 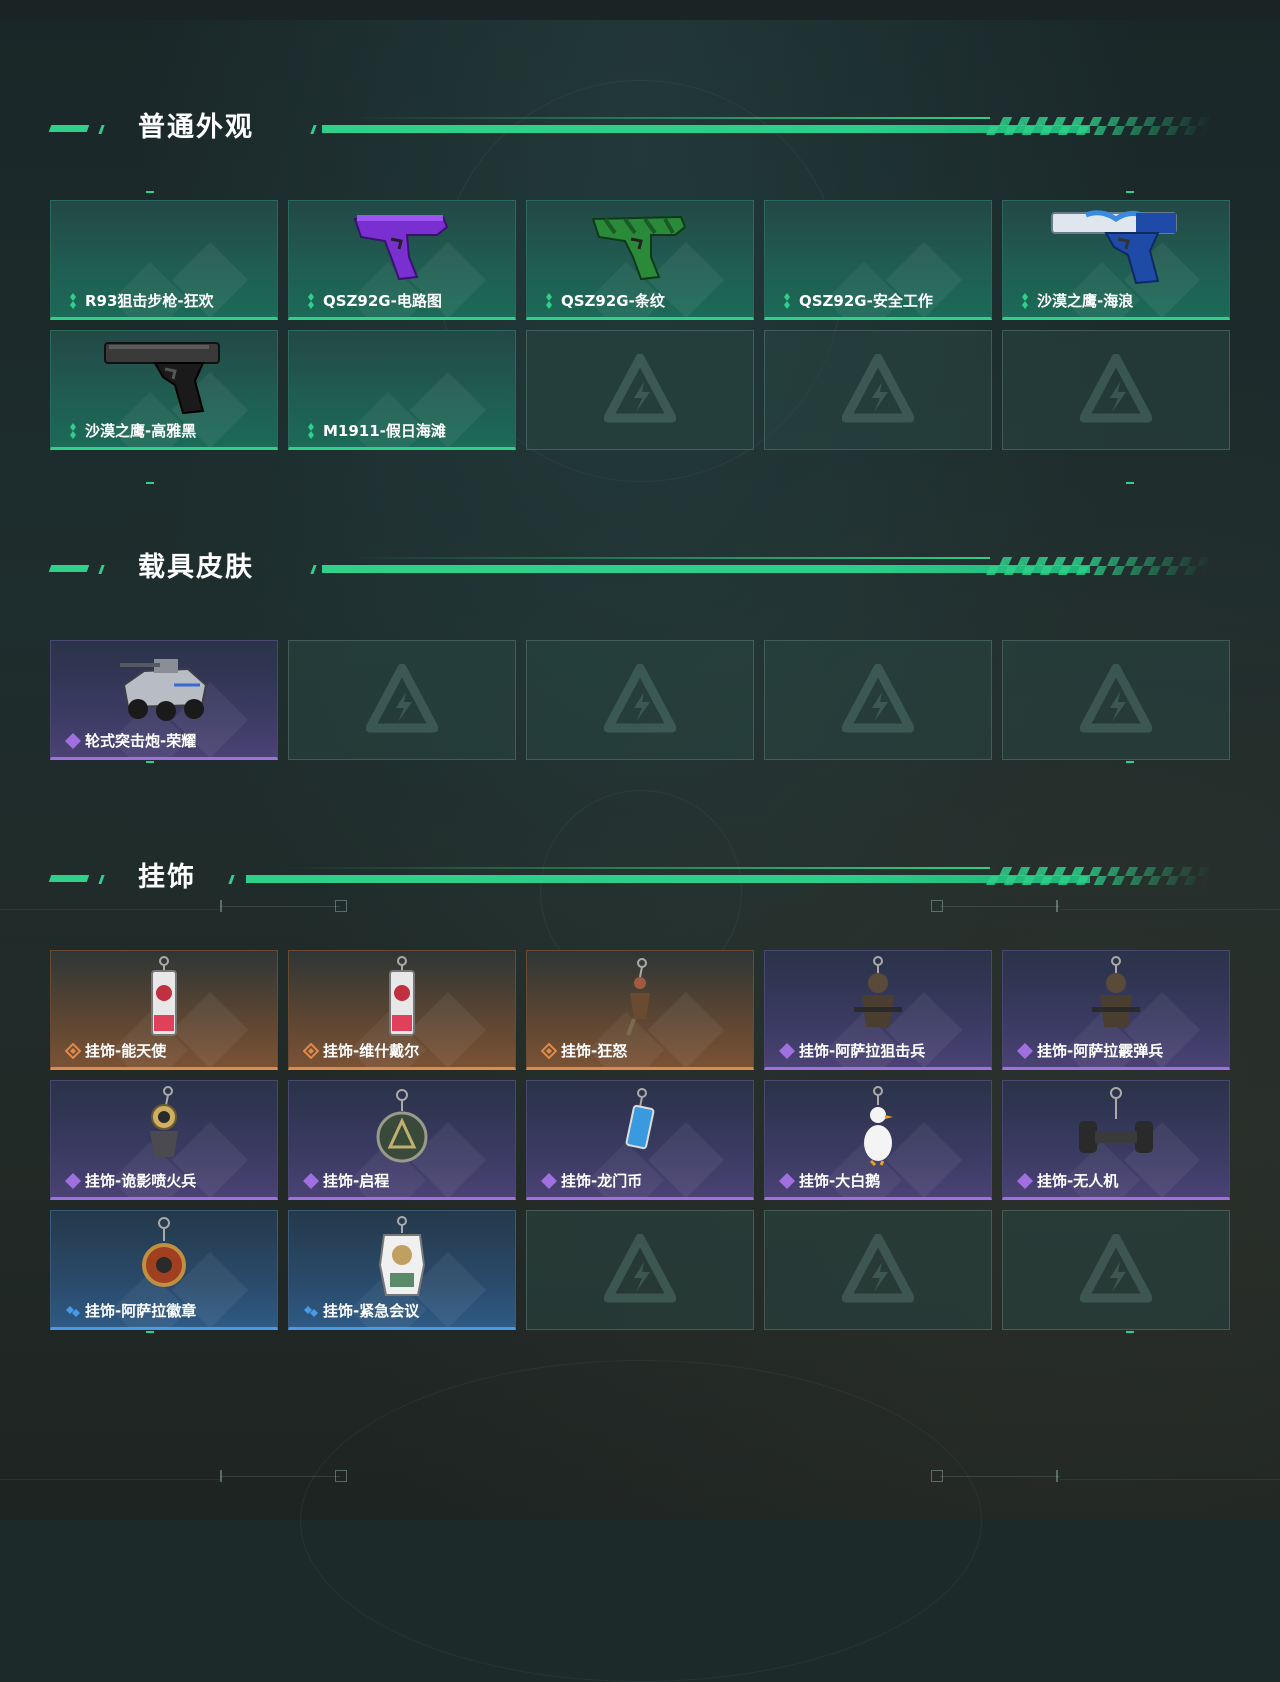 What do you see at coordinates (126, 1051) in the screenshot?
I see `item-name: 挂饰-能天使` at bounding box center [126, 1051].